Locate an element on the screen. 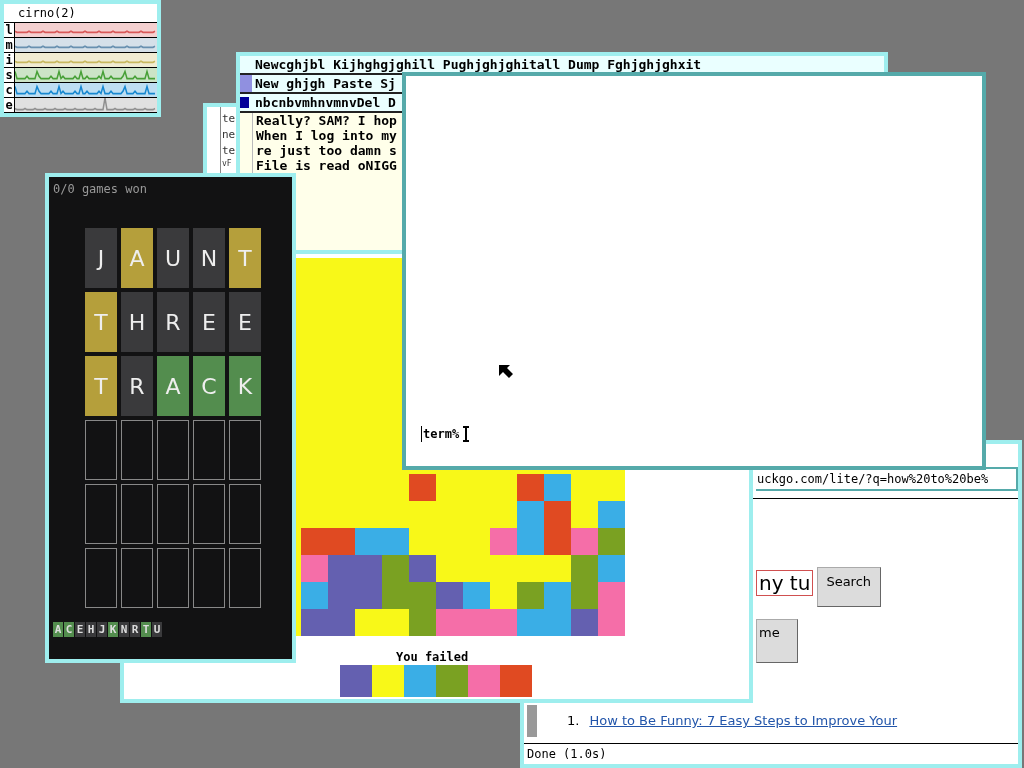  menu-line: New ghjgh Paste Sj is located at coordinates (325, 83).